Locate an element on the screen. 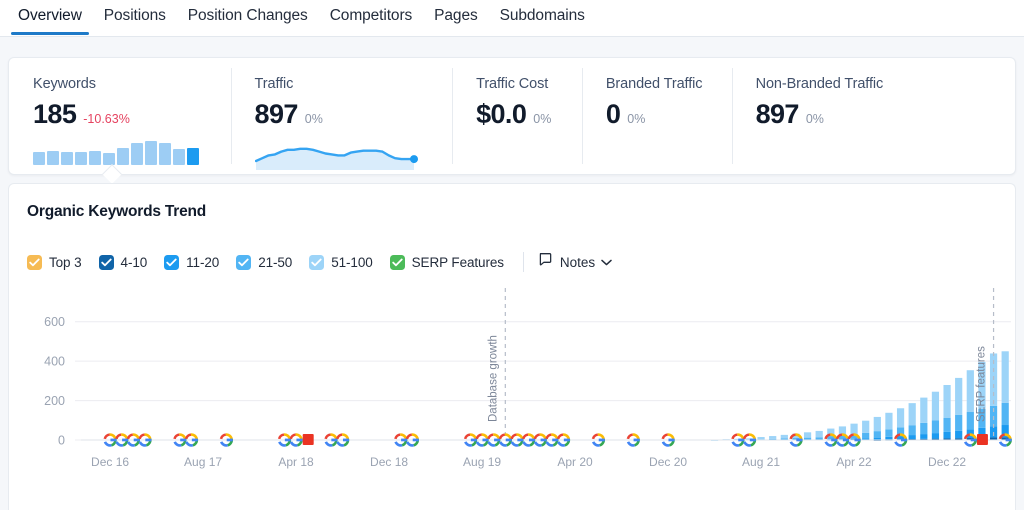  legend-item-11-20: 11-20 is located at coordinates (192, 262).